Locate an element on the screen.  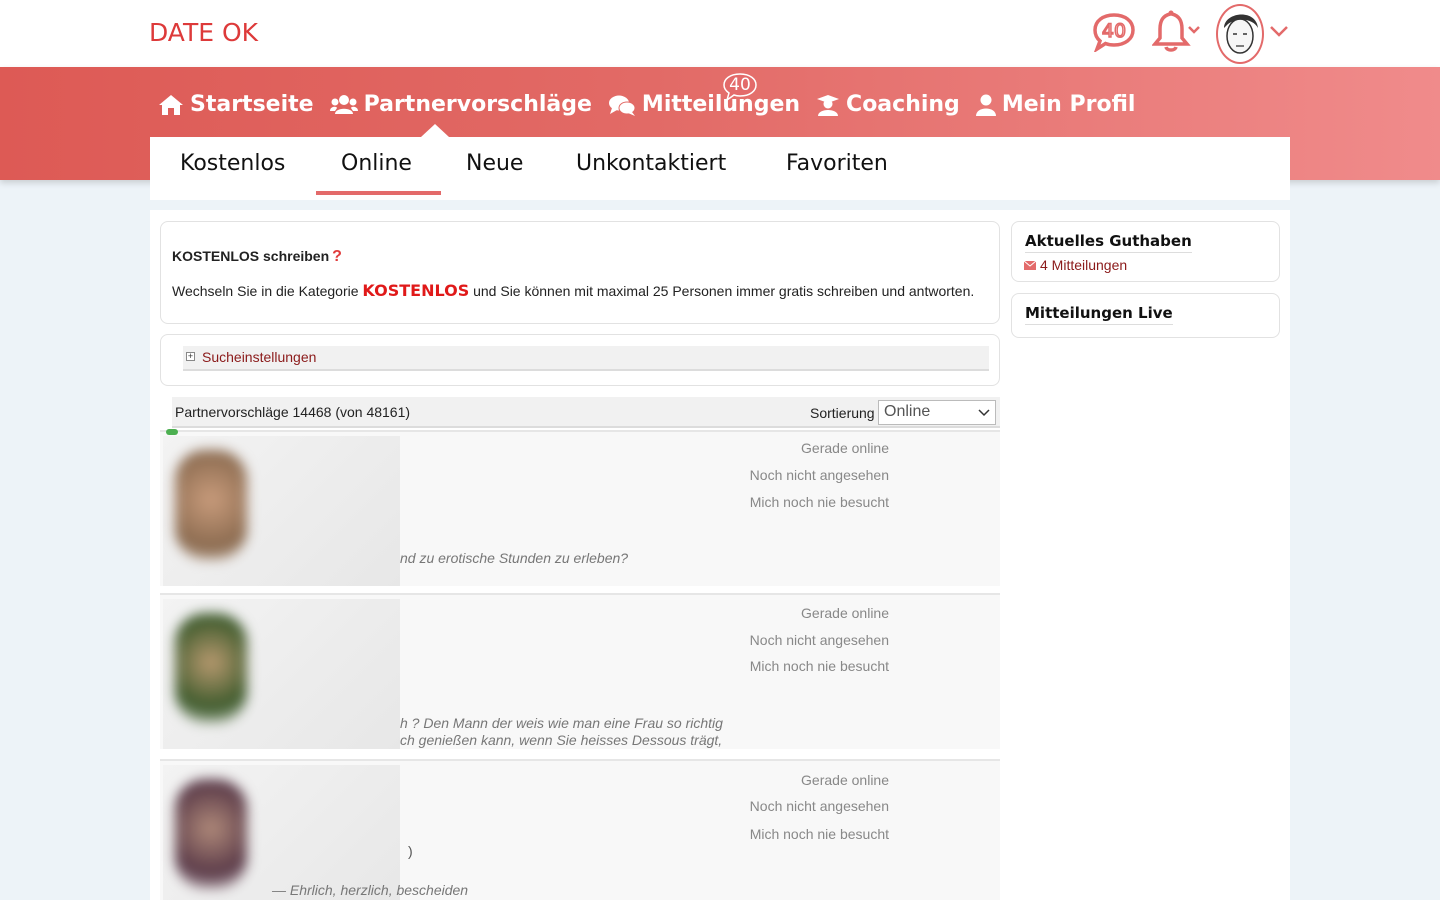
nav-mitteilungen: Mitteilungen is located at coordinates (704, 104).